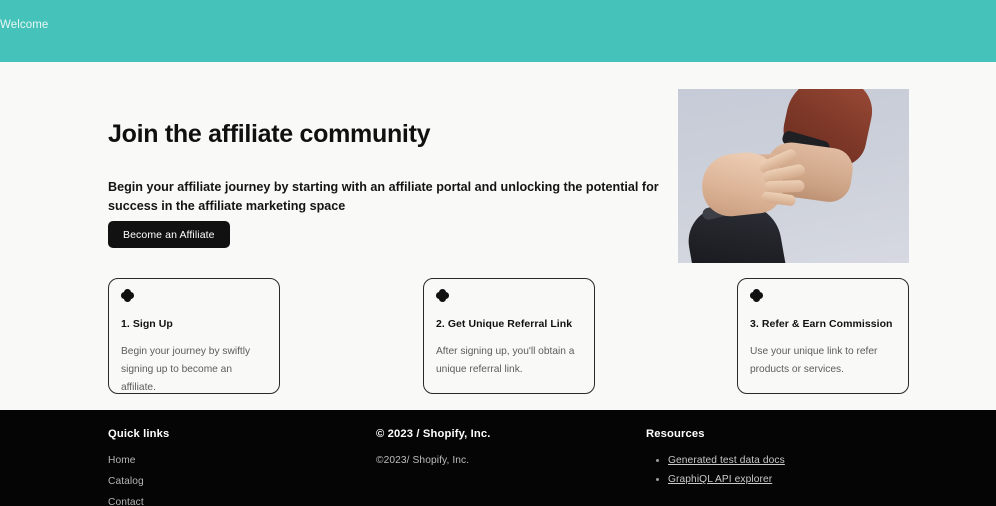 The width and height of the screenshot is (996, 506). What do you see at coordinates (504, 324) in the screenshot?
I see `step-card-title: 2. Get Unique Referral Link` at bounding box center [504, 324].